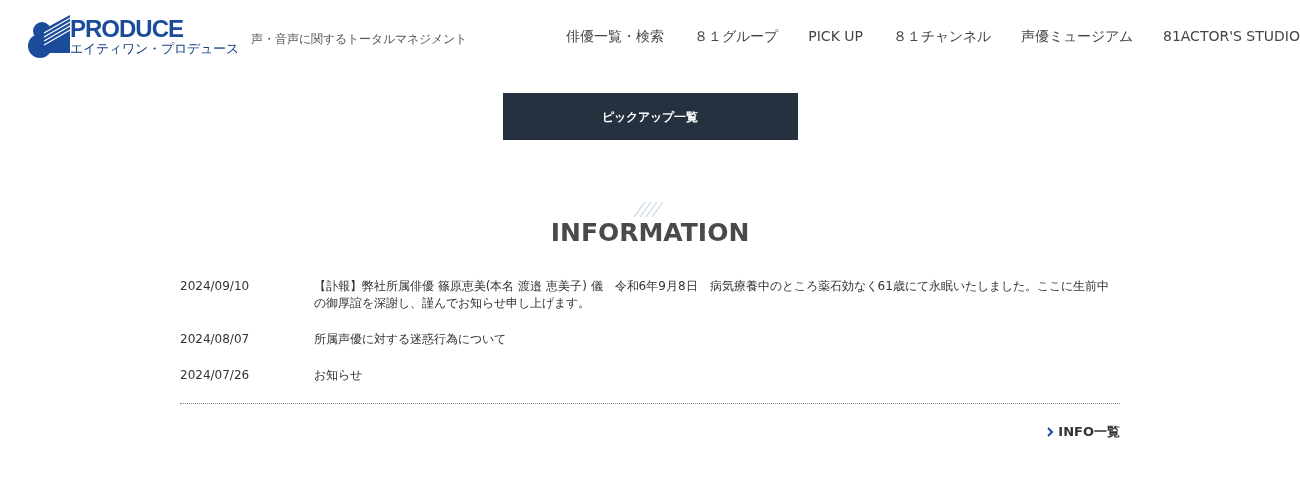  Describe the element at coordinates (215, 375) in the screenshot. I see `news-date: 2024/07/26` at that location.